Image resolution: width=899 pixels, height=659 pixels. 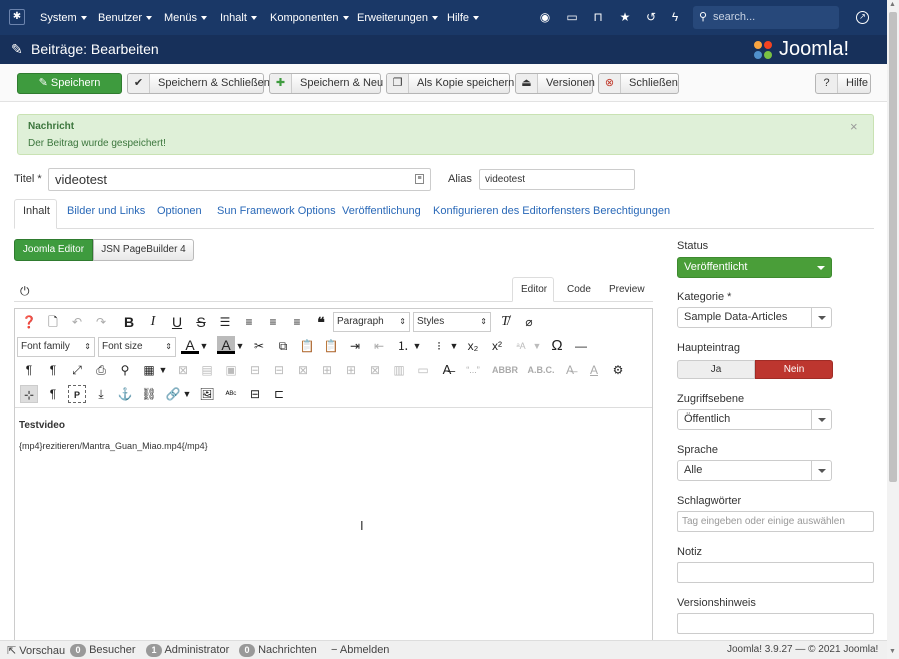 What do you see at coordinates (283, 346) in the screenshot?
I see `copy-icon: ⧉` at bounding box center [283, 346].